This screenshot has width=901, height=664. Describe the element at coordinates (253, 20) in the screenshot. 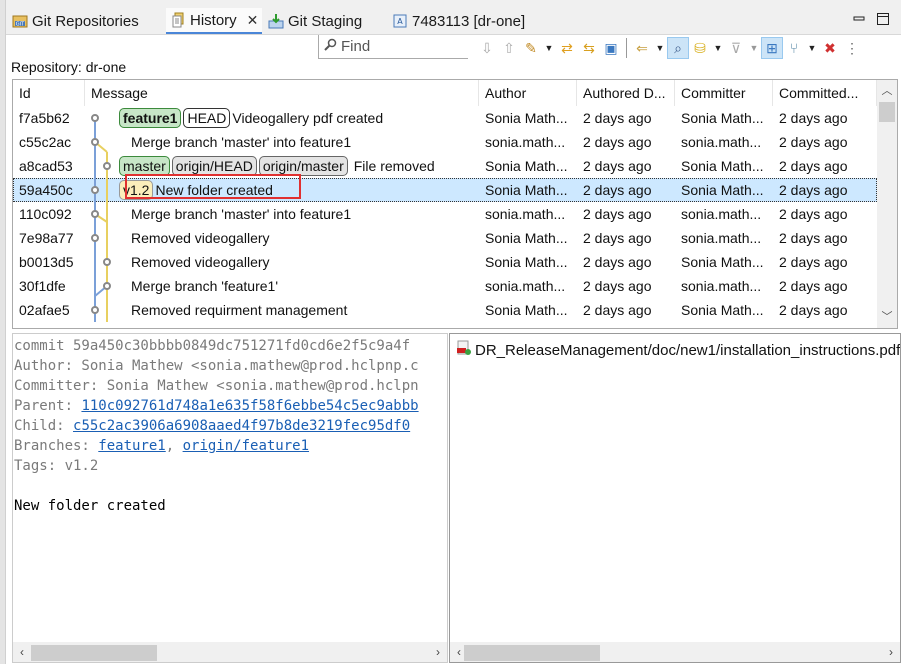

I see `close-icon: ✕` at that location.